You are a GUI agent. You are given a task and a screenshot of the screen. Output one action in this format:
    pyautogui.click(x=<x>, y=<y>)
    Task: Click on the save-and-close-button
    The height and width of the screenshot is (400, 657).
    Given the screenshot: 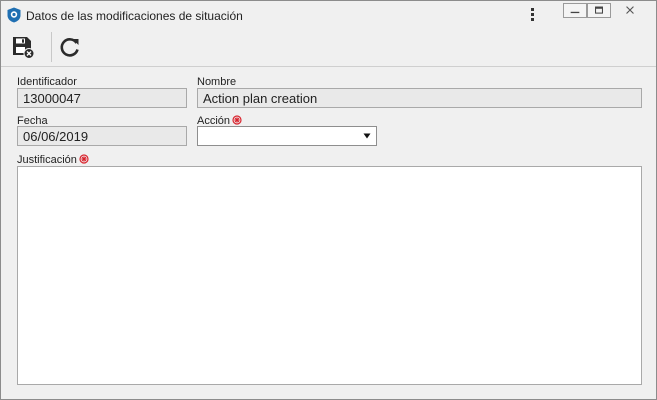 What is the action you would take?
    pyautogui.click(x=23, y=47)
    